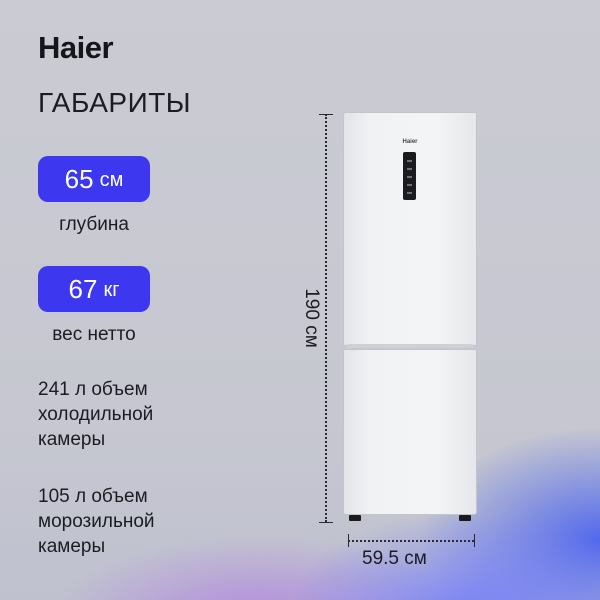 The image size is (600, 600). What do you see at coordinates (326, 522) in the screenshot?
I see `height-line-cap-bottom` at bounding box center [326, 522].